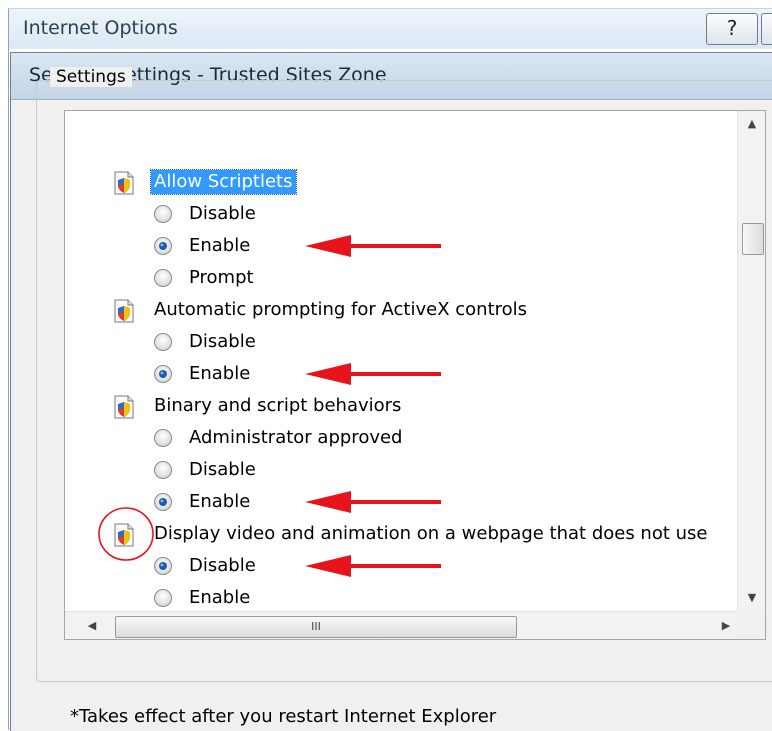 This screenshot has width=772, height=731. What do you see at coordinates (766, 29) in the screenshot?
I see `close-button` at bounding box center [766, 29].